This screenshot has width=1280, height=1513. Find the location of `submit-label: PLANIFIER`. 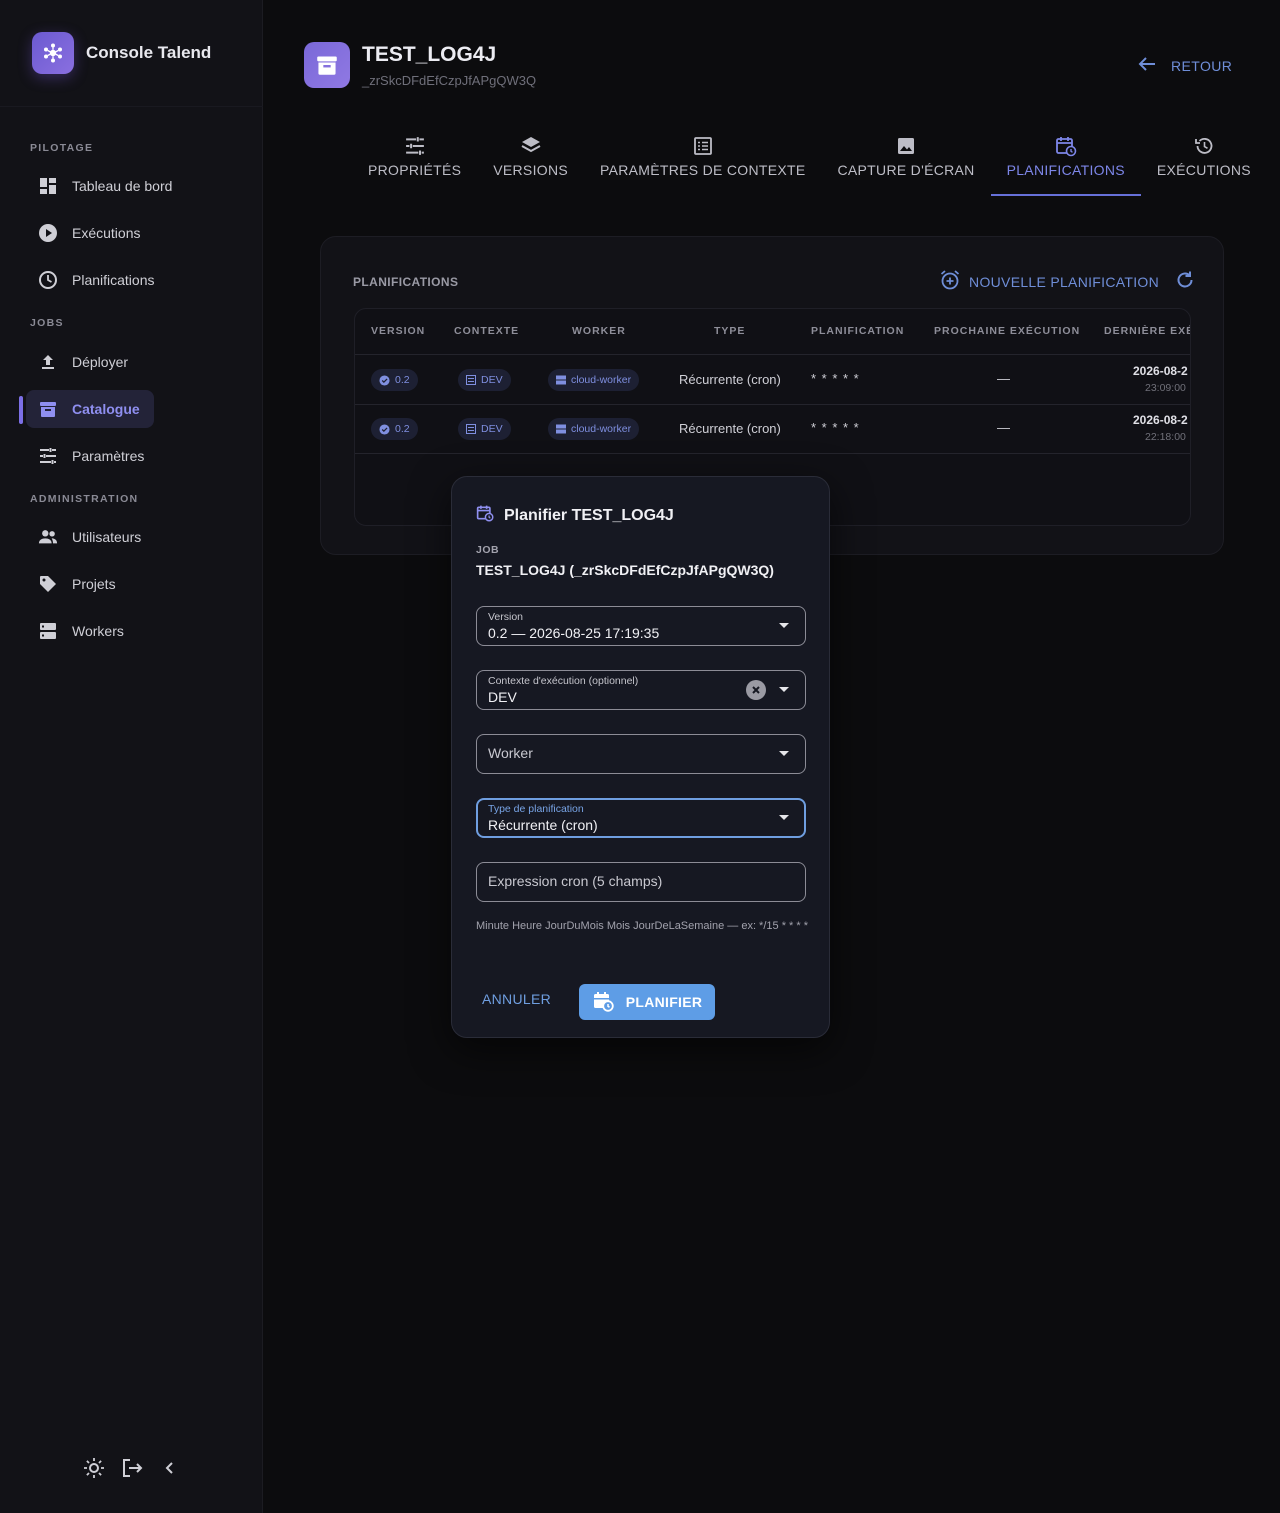

submit-label: PLANIFIER is located at coordinates (664, 1002).